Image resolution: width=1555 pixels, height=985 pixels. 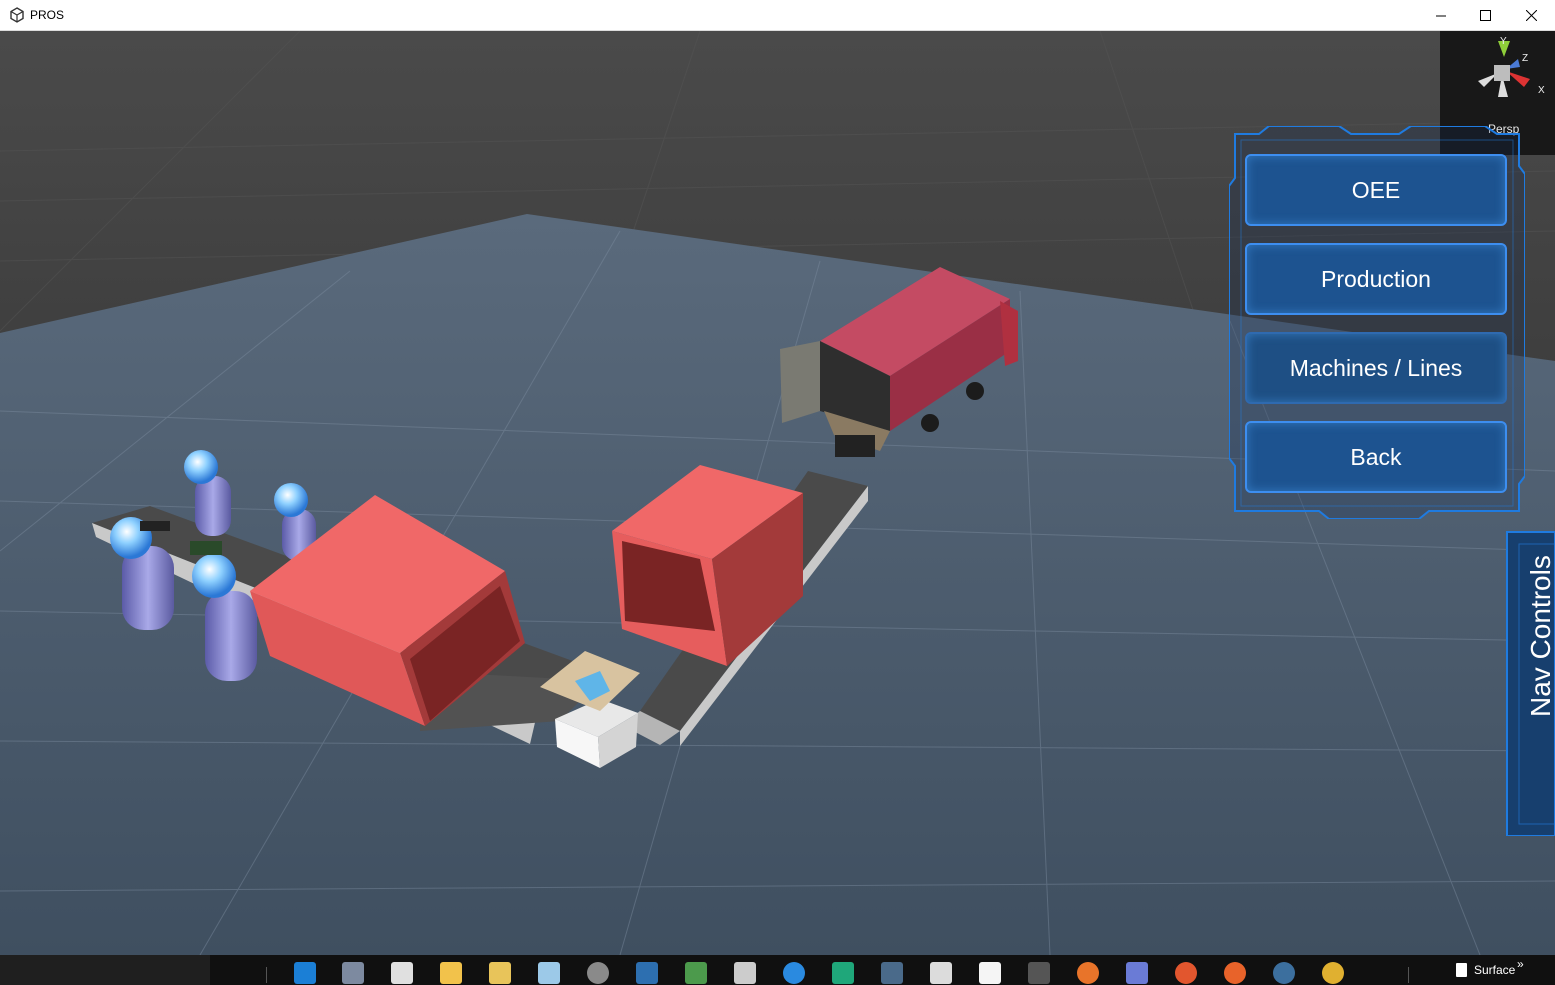 What do you see at coordinates (990, 973) in the screenshot?
I see `file-icon` at bounding box center [990, 973].